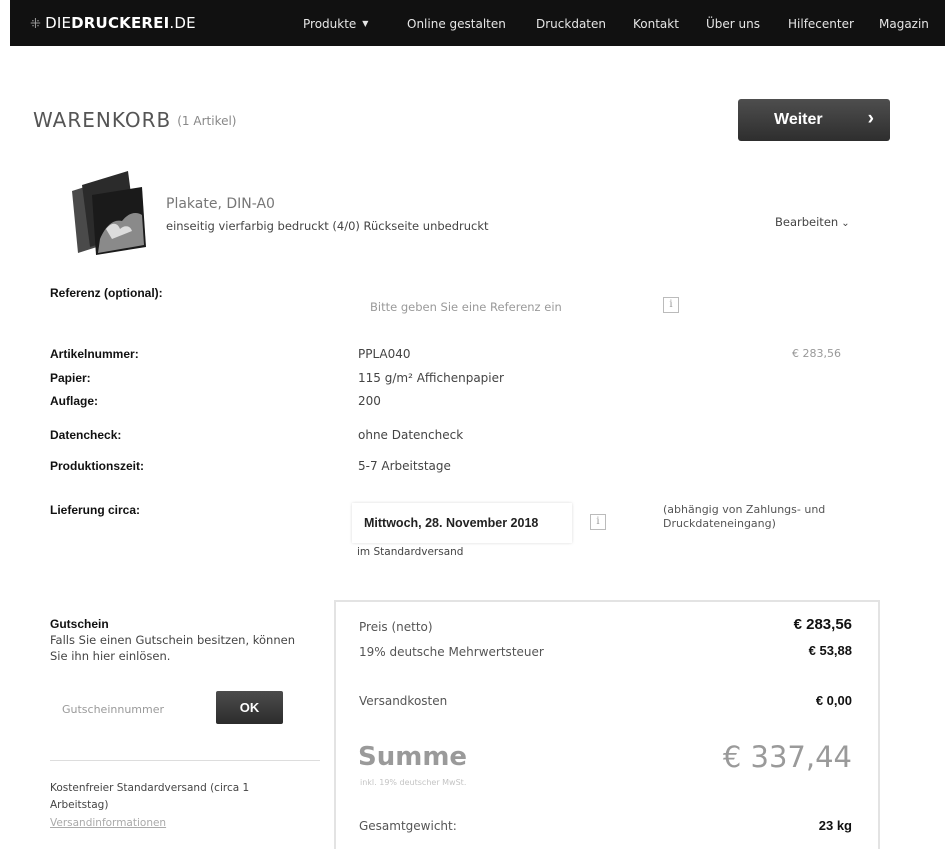 This screenshot has height=849, width=950. I want to click on total-price: € 337,44, so click(787, 757).